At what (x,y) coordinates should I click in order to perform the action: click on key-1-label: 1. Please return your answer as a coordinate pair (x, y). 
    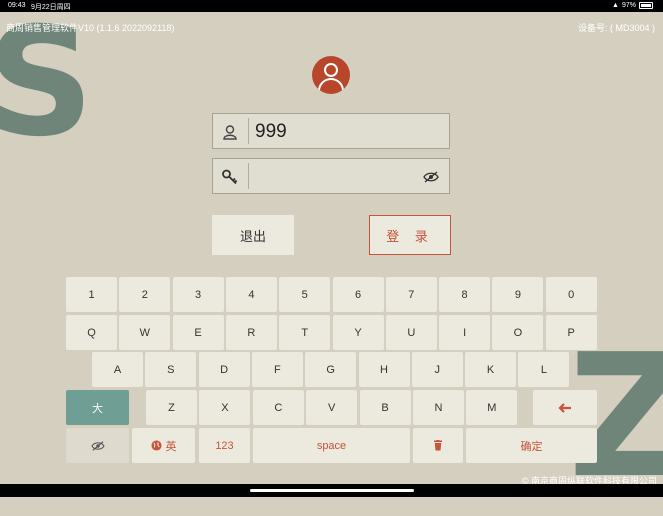
    Looking at the image, I should click on (91, 294).